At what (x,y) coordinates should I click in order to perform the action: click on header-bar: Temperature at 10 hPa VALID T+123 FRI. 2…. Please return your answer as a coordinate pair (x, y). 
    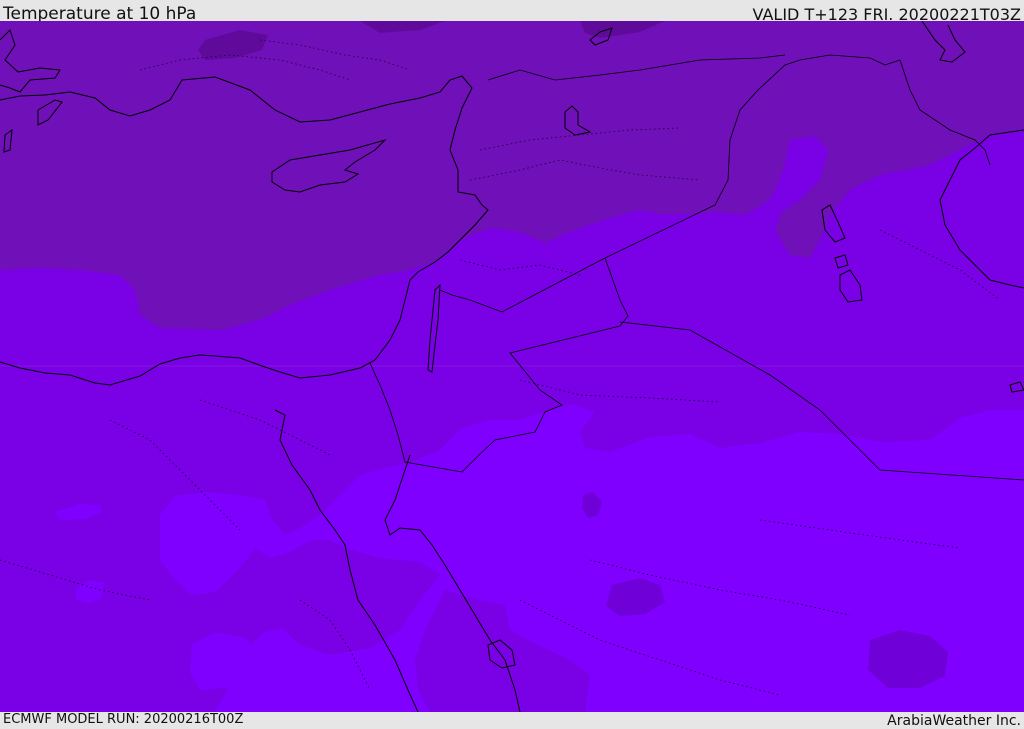
    Looking at the image, I should click on (512, 12).